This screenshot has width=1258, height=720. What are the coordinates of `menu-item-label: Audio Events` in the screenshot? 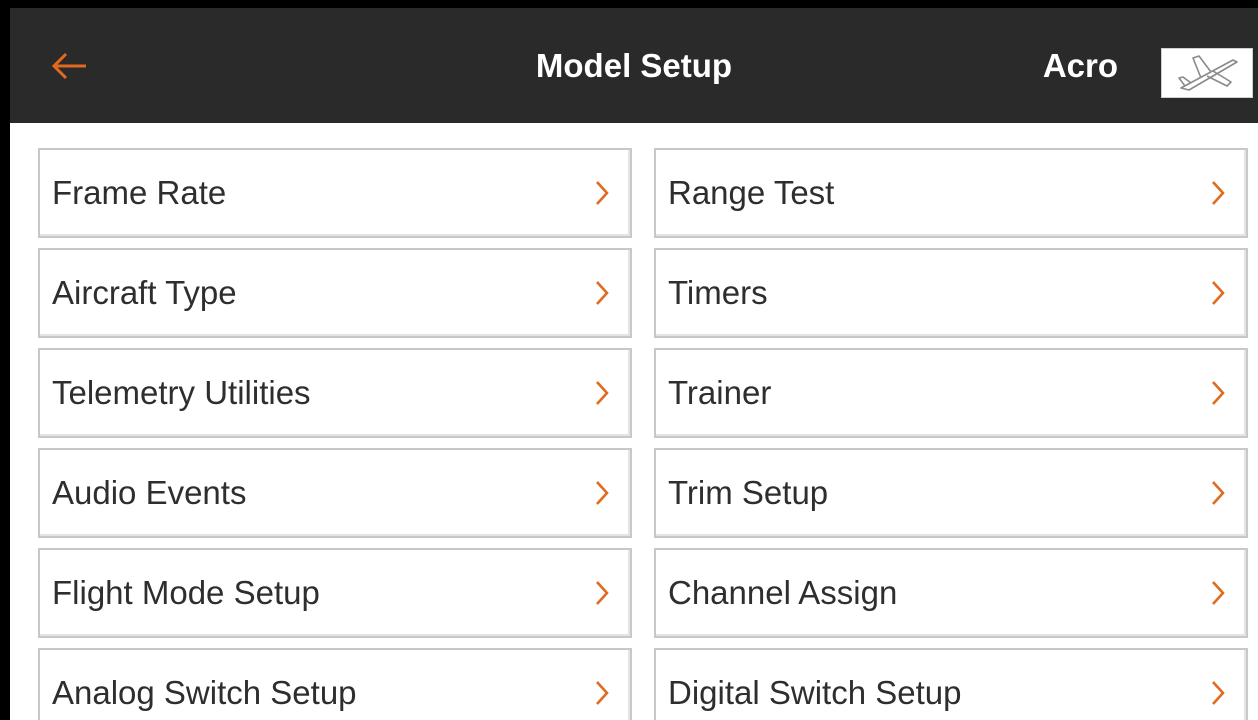 It's located at (149, 492).